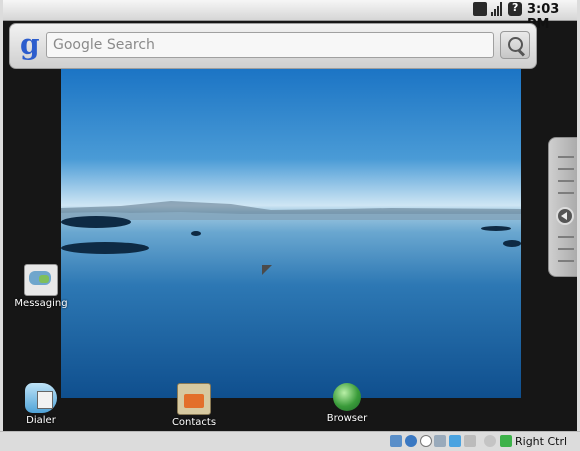 The image size is (580, 451). What do you see at coordinates (506, 441) in the screenshot?
I see `mouse-integration-icon` at bounding box center [506, 441].